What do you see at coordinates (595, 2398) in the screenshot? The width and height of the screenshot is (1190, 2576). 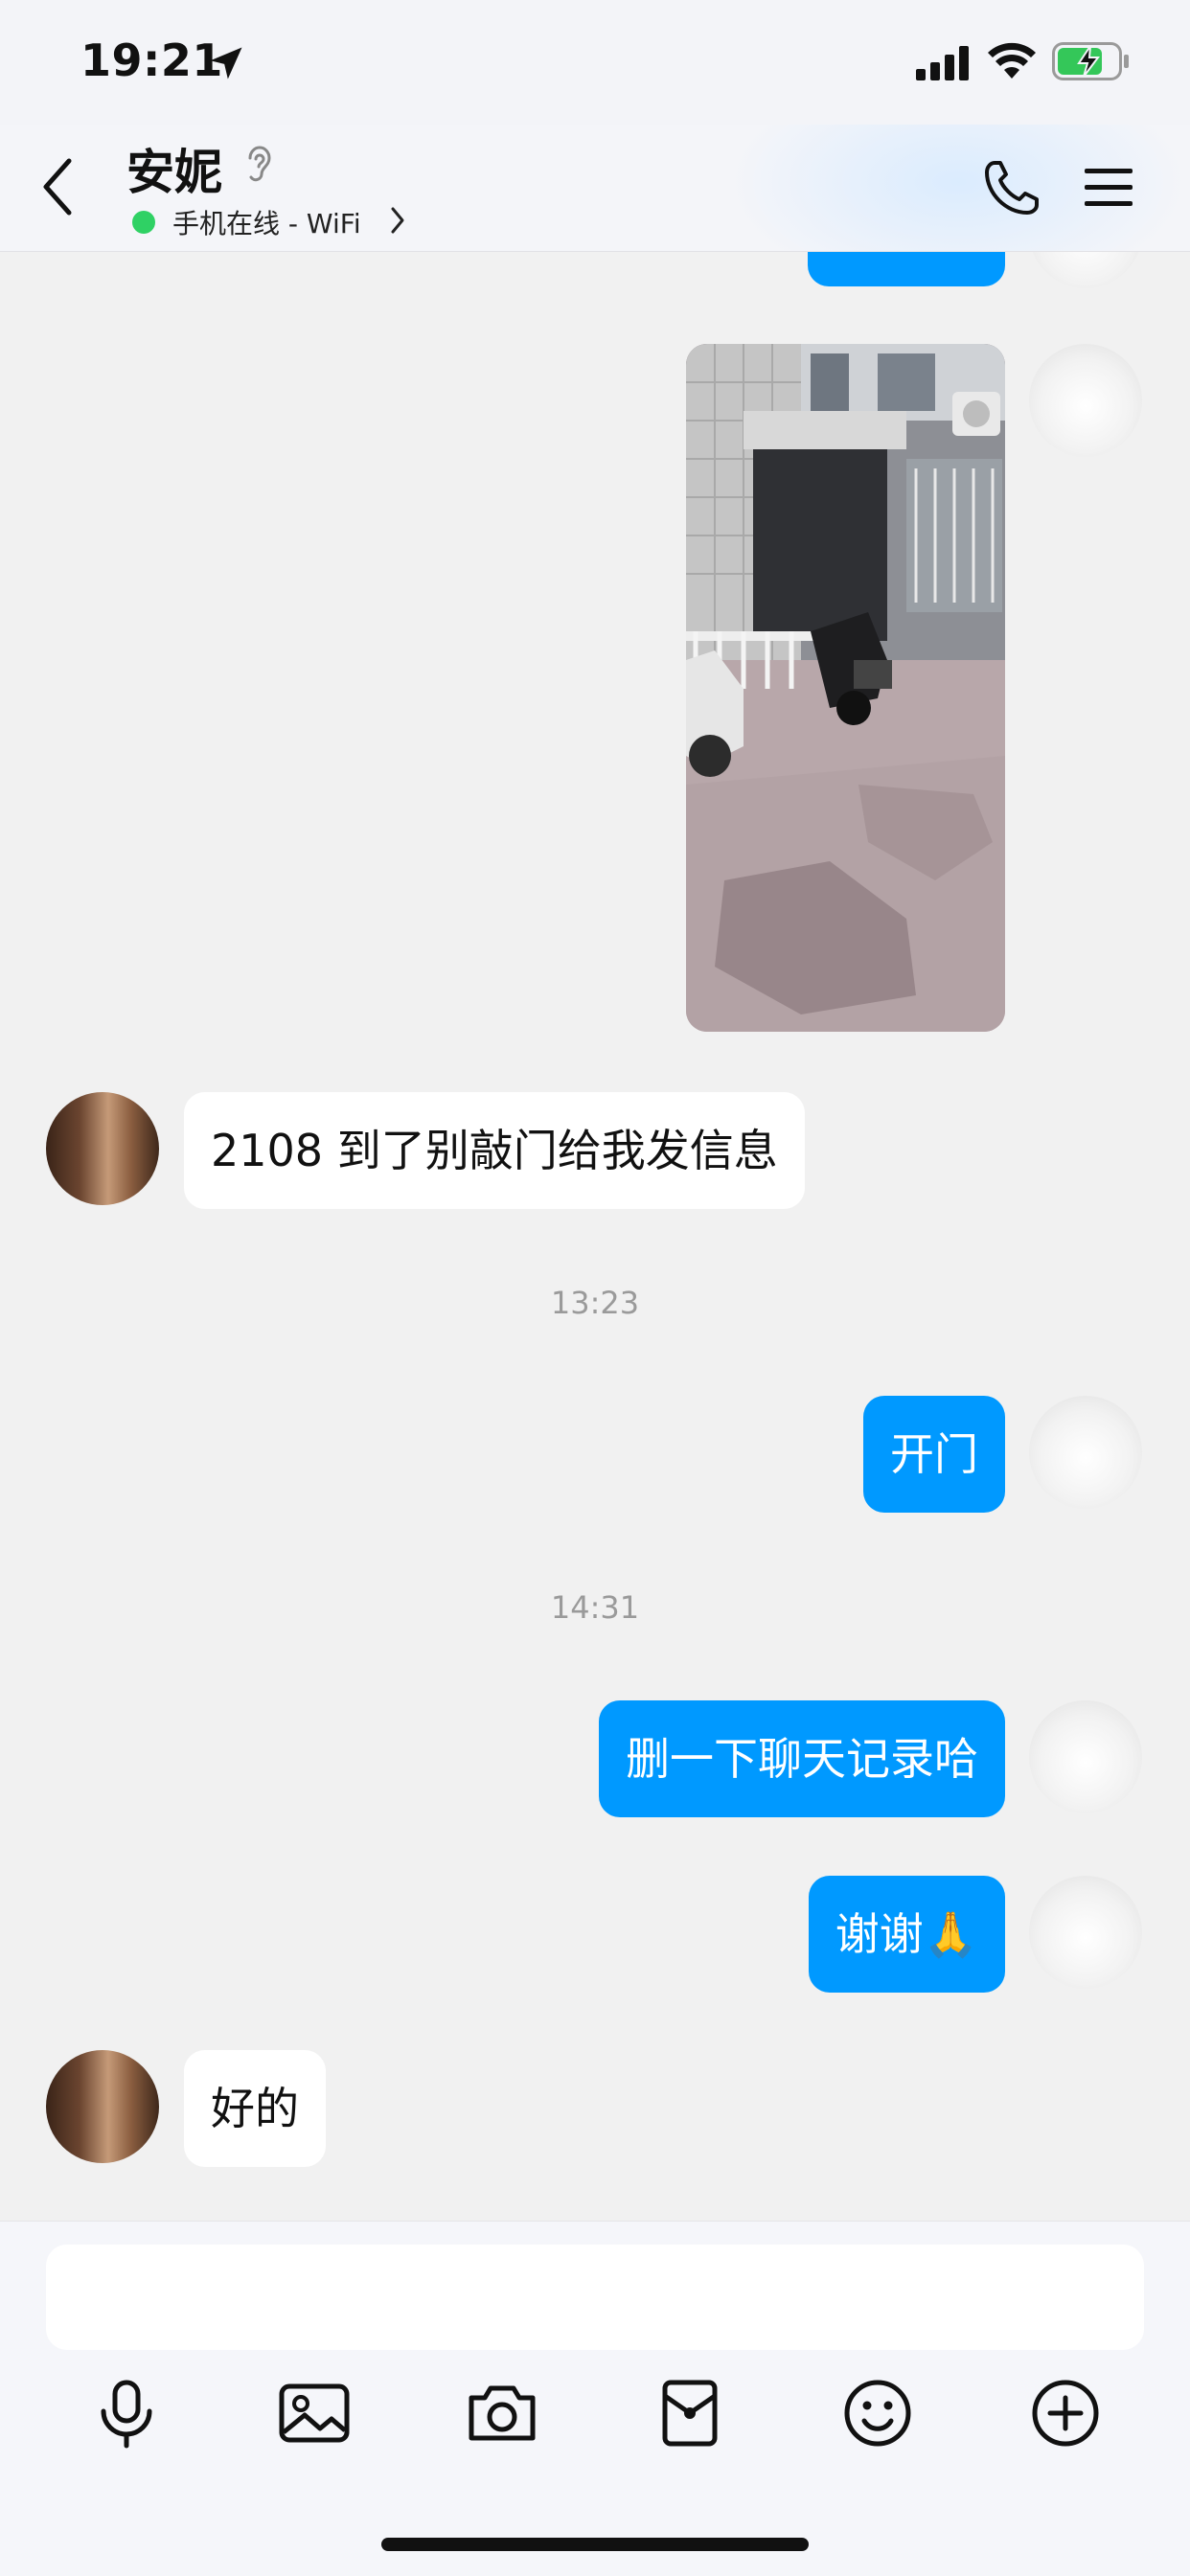 I see `input-area` at bounding box center [595, 2398].